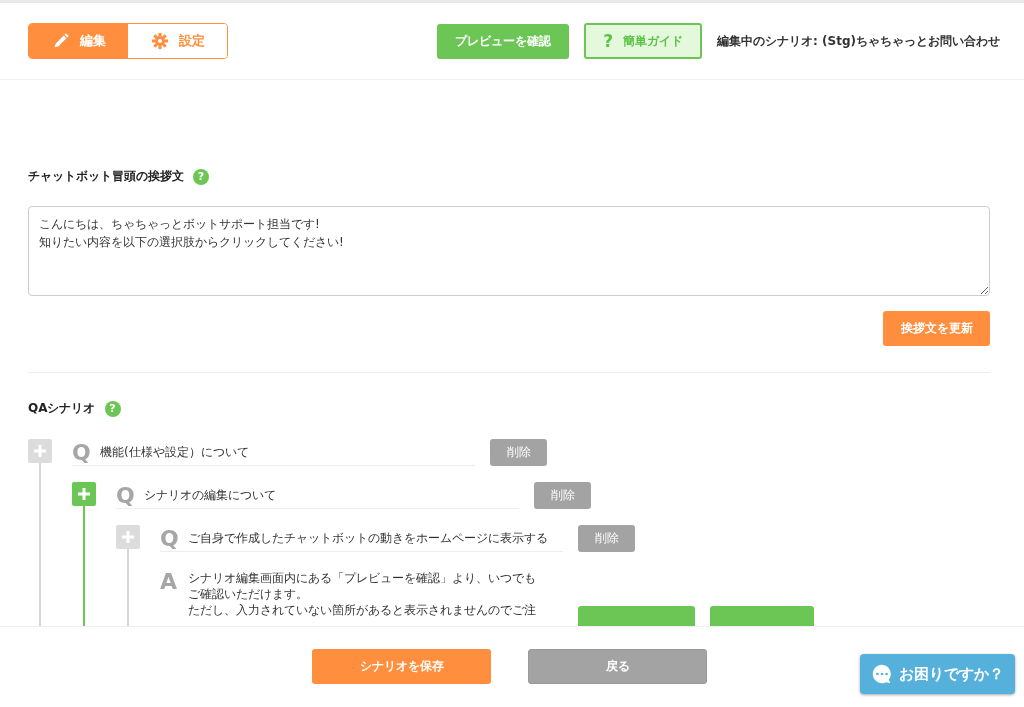 The height and width of the screenshot is (707, 1024). What do you see at coordinates (401, 666) in the screenshot?
I see `save-button: シナリオを保存` at bounding box center [401, 666].